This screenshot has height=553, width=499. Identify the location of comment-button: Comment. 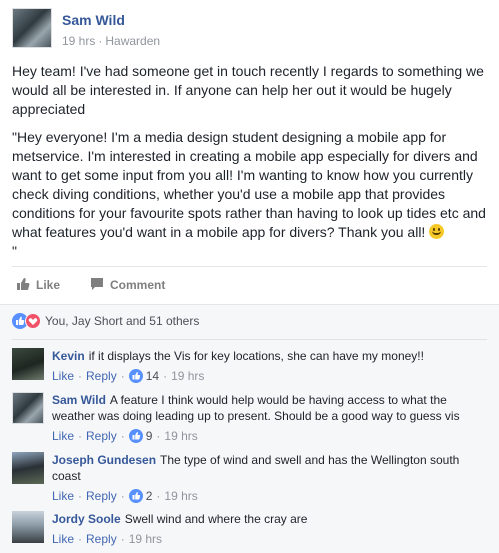
(127, 285).